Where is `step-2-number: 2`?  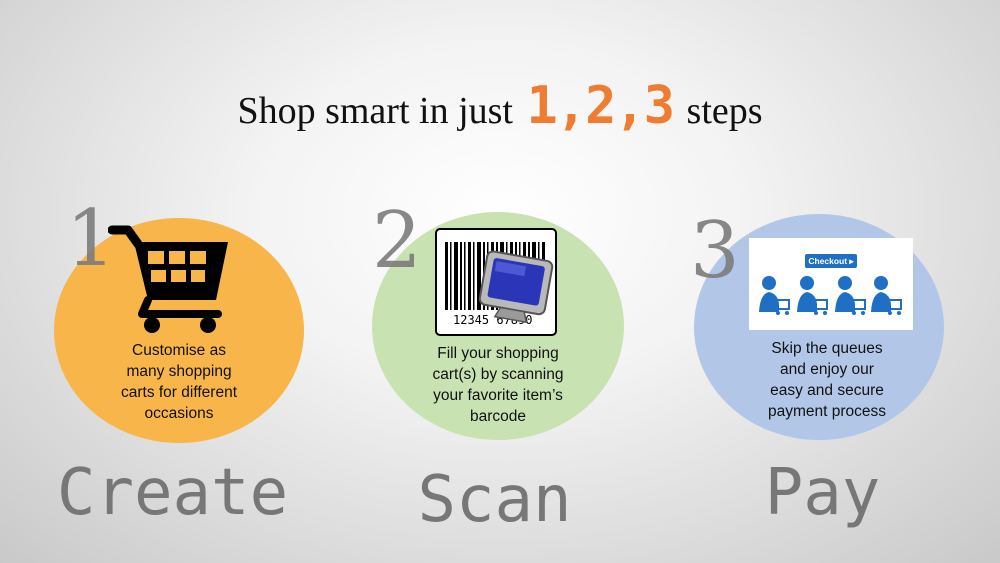 step-2-number: 2 is located at coordinates (397, 241).